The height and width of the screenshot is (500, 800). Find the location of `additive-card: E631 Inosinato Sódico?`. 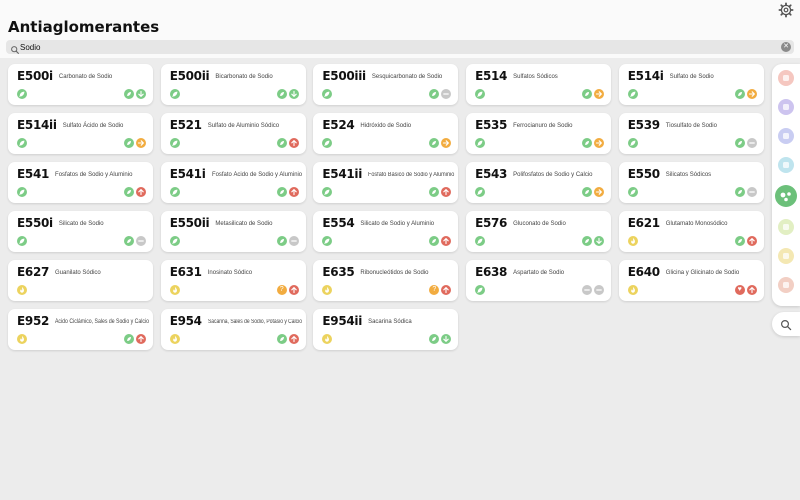

additive-card: E631 Inosinato Sódico? is located at coordinates (233, 280).